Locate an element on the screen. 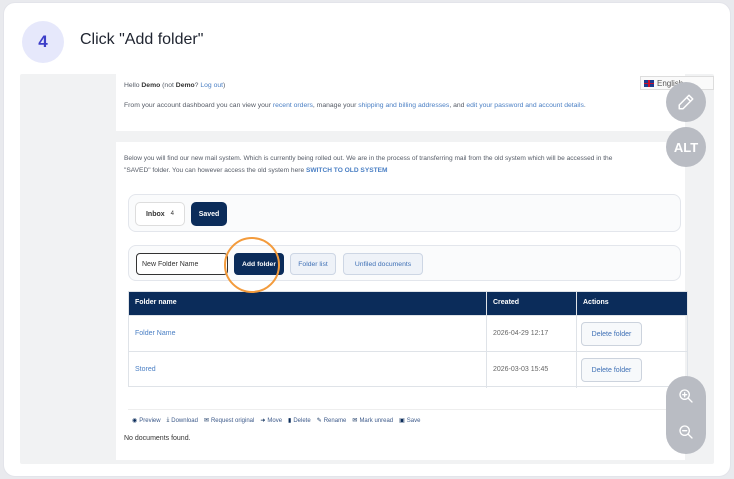  move-icon: ➜ is located at coordinates (263, 421).